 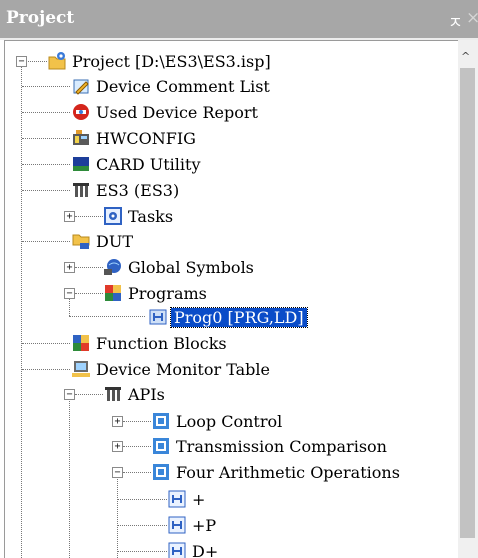 I want to click on vertical-scrollbar: ^, so click(x=468, y=299).